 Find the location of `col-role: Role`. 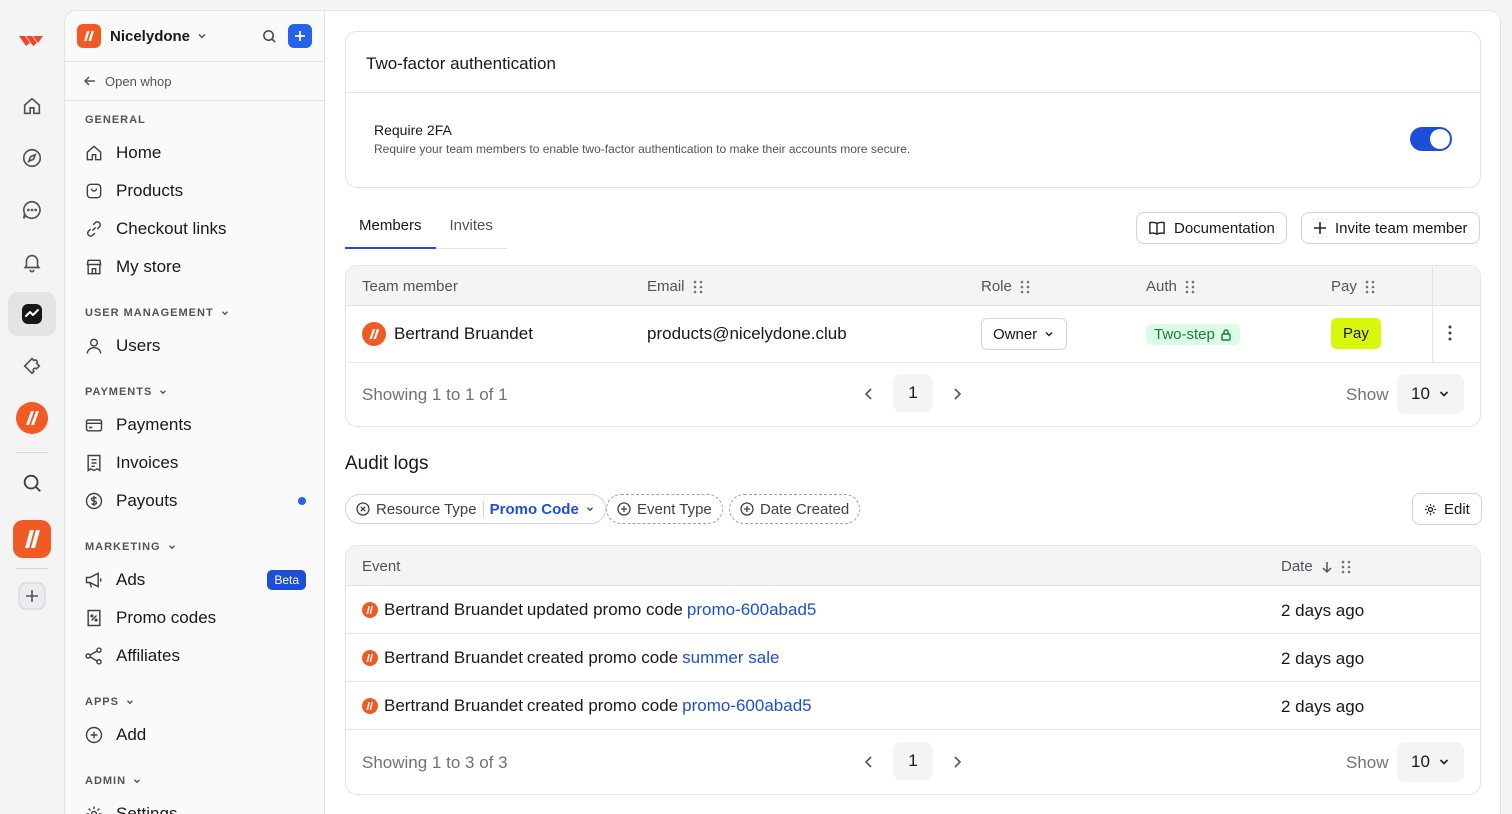

col-role: Role is located at coordinates (1005, 286).